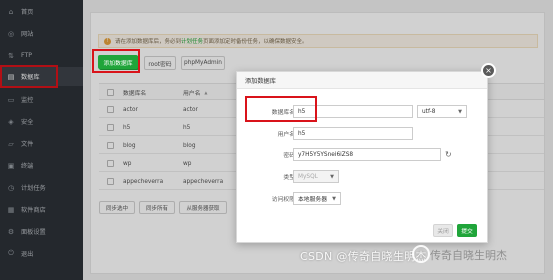 This screenshot has height=280, width=553. I want to click on add-button-highlight-box, so click(116, 61).